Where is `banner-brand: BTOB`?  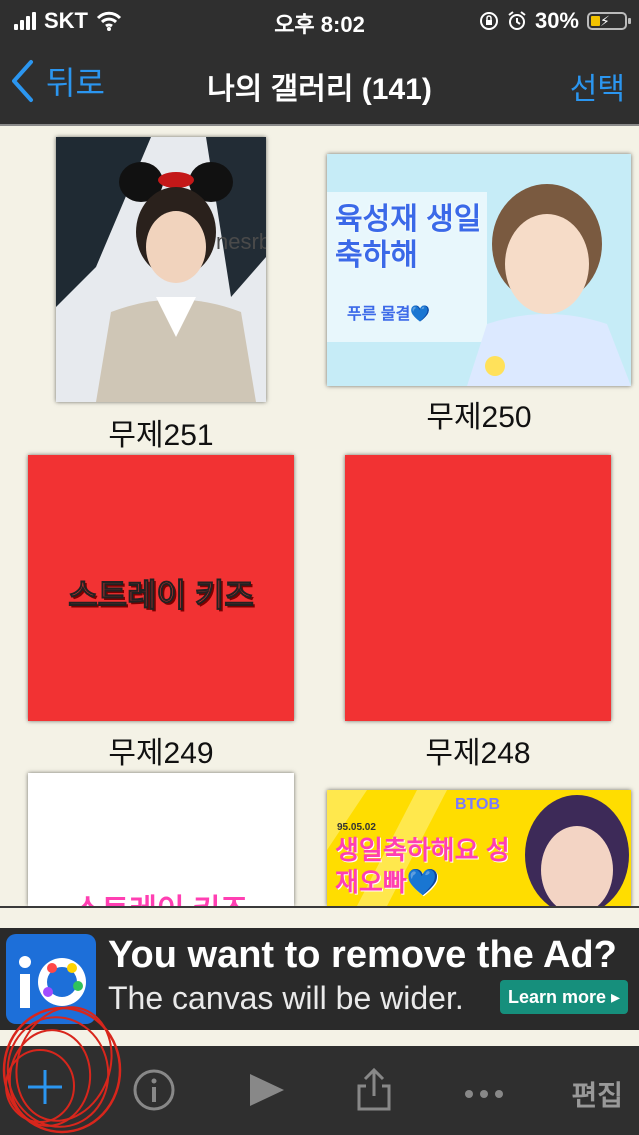 banner-brand: BTOB is located at coordinates (478, 804).